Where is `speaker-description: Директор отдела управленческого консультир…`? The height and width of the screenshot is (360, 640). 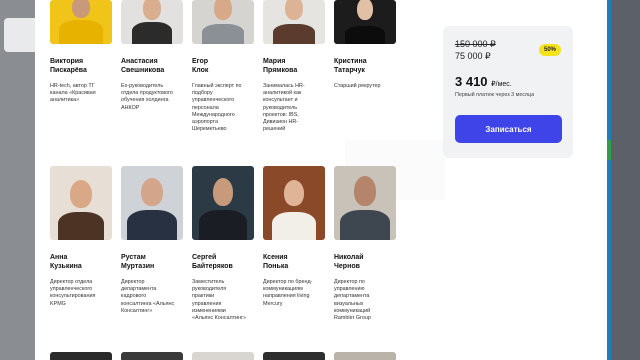 speaker-description: Директор отдела управленческого консультир… is located at coordinates (73, 293).